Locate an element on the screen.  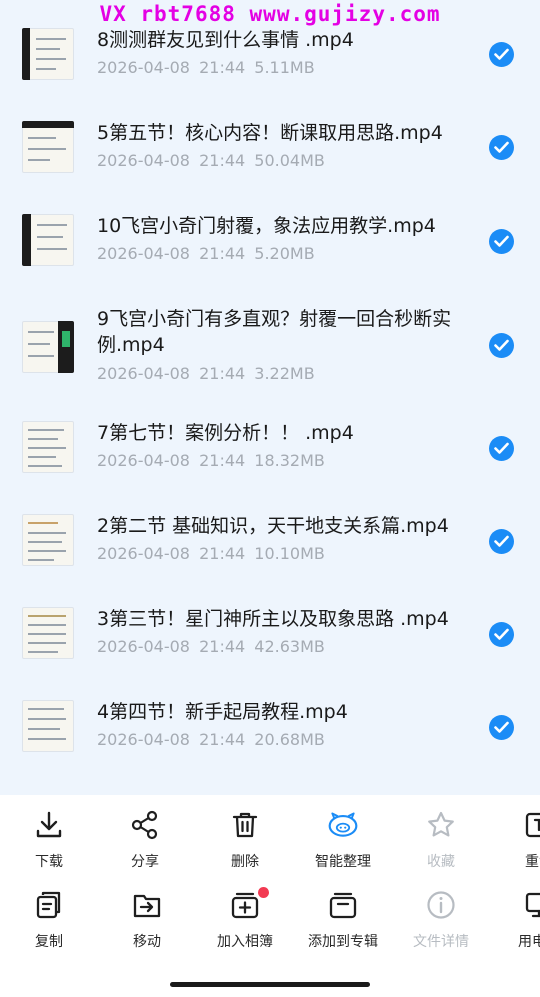
file-details-label: 文件详情 is located at coordinates (441, 942).